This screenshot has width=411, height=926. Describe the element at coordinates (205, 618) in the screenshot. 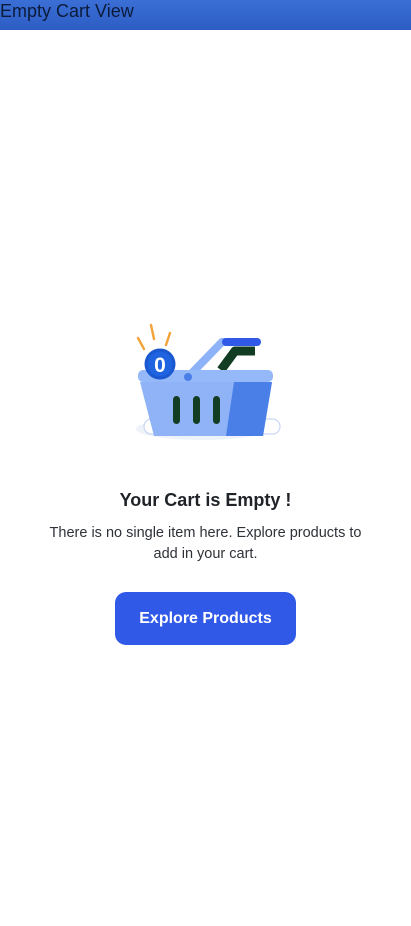

I see `explore-products-button: Explore Products` at that location.